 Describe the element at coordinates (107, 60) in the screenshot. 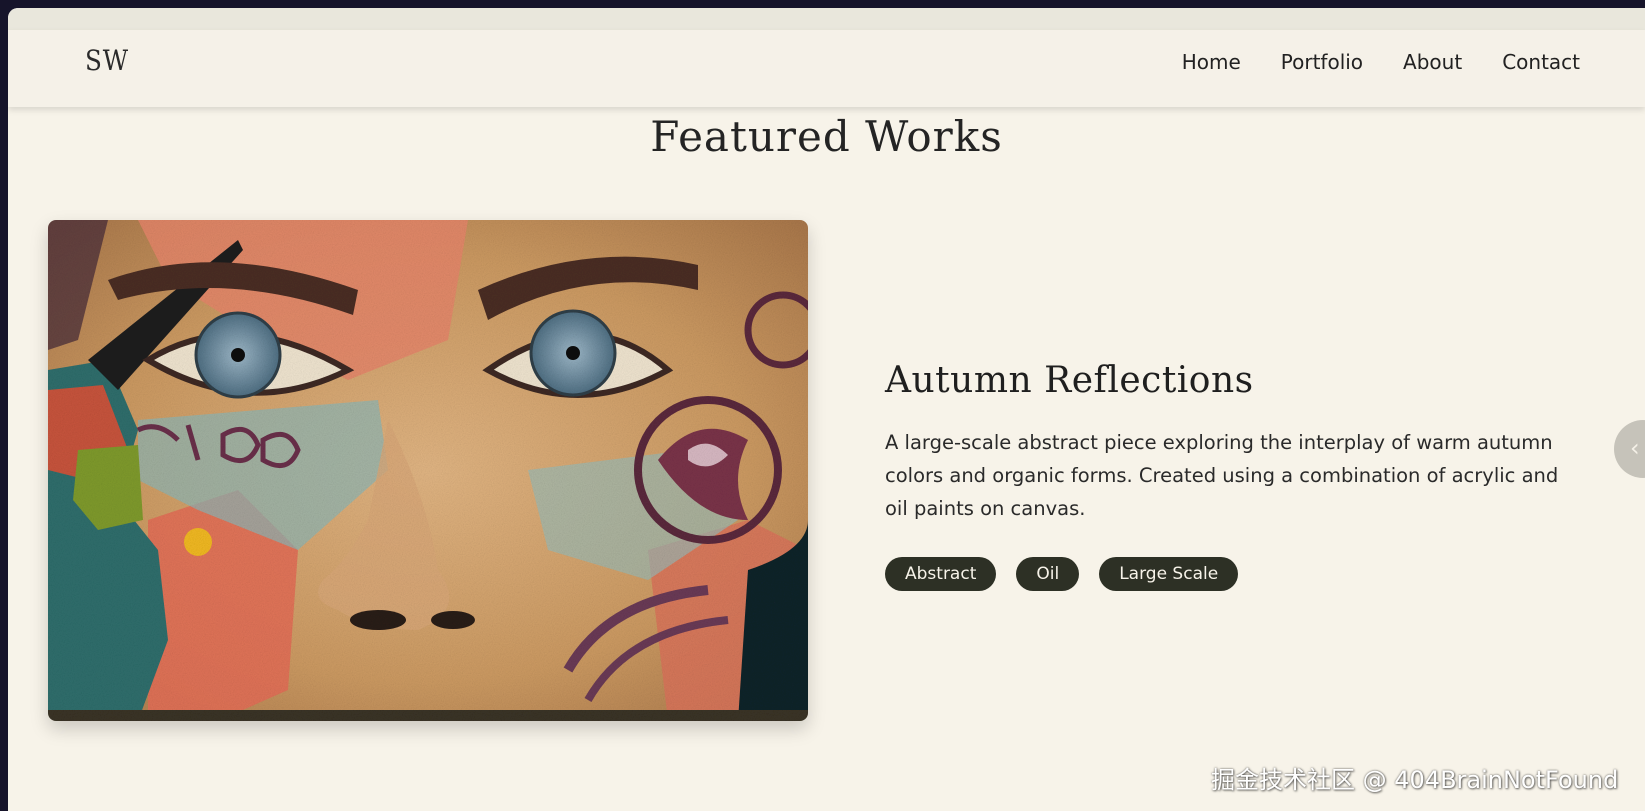

I see `site-logo: SW` at that location.